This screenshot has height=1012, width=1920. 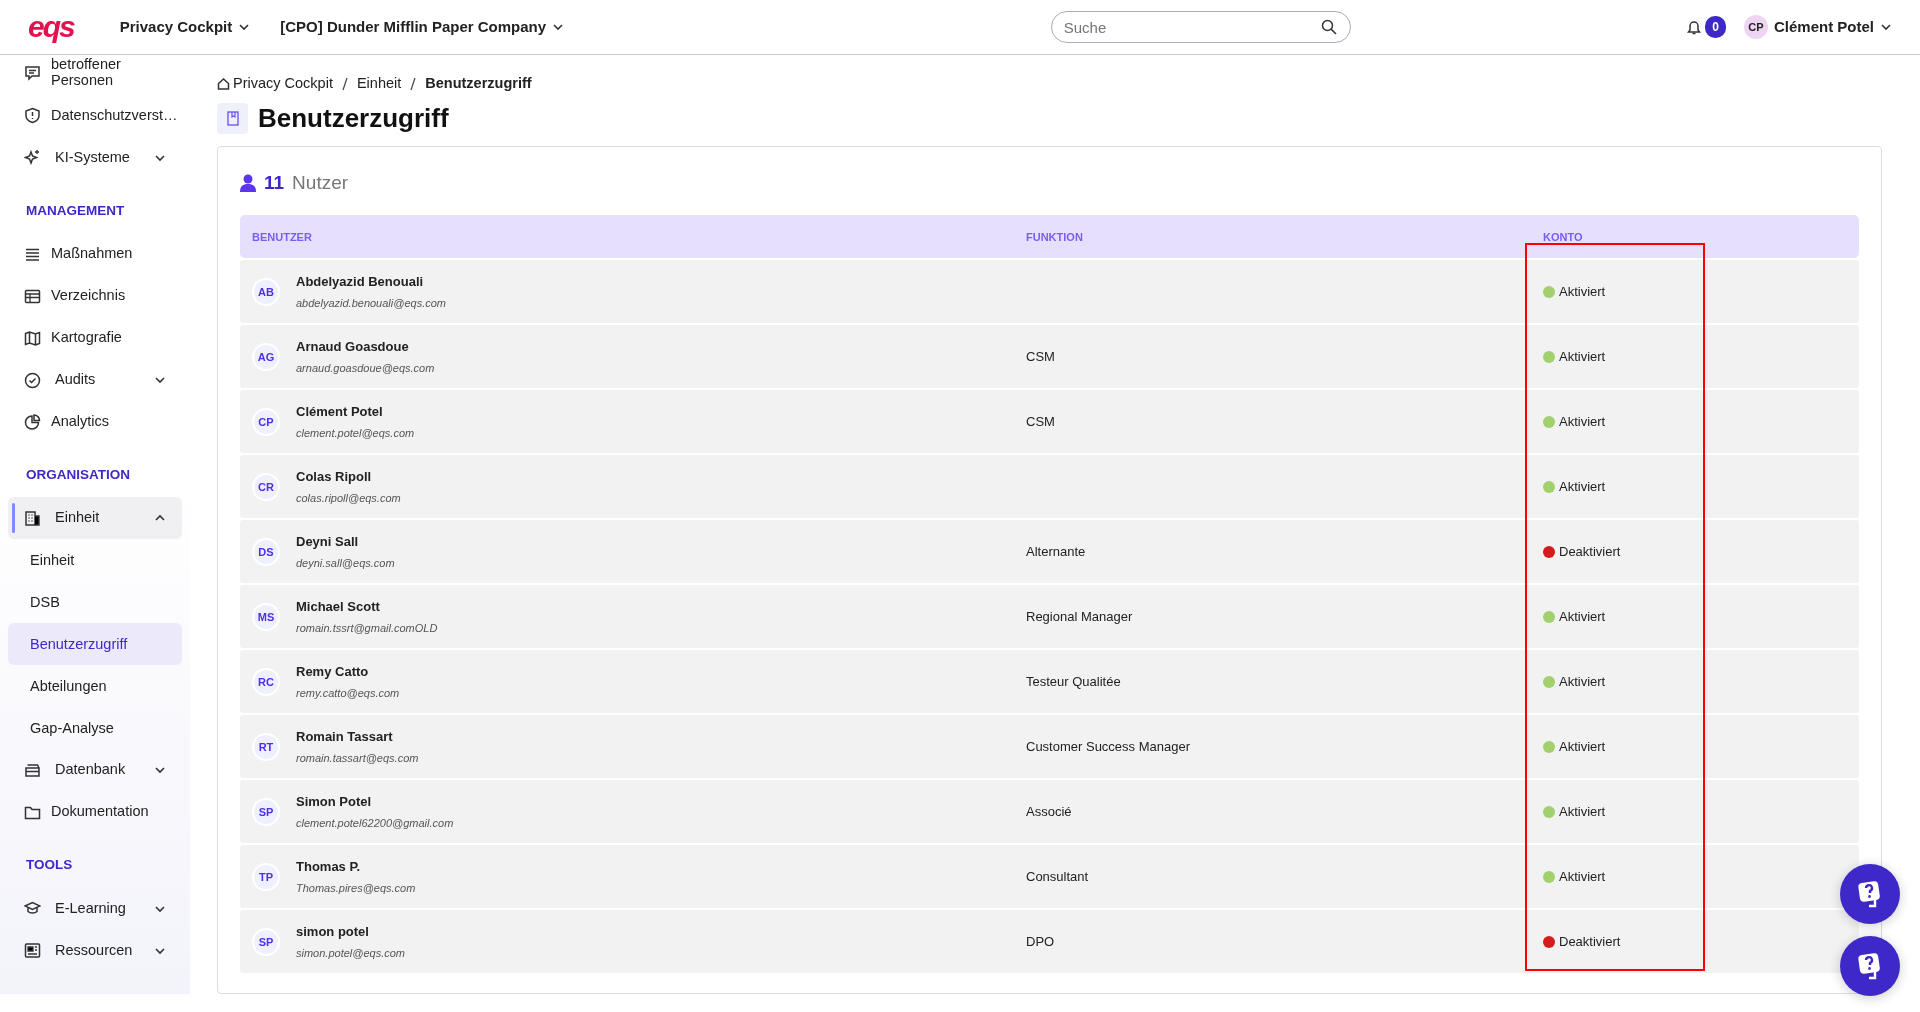 I want to click on user-avatar: TP, so click(x=266, y=876).